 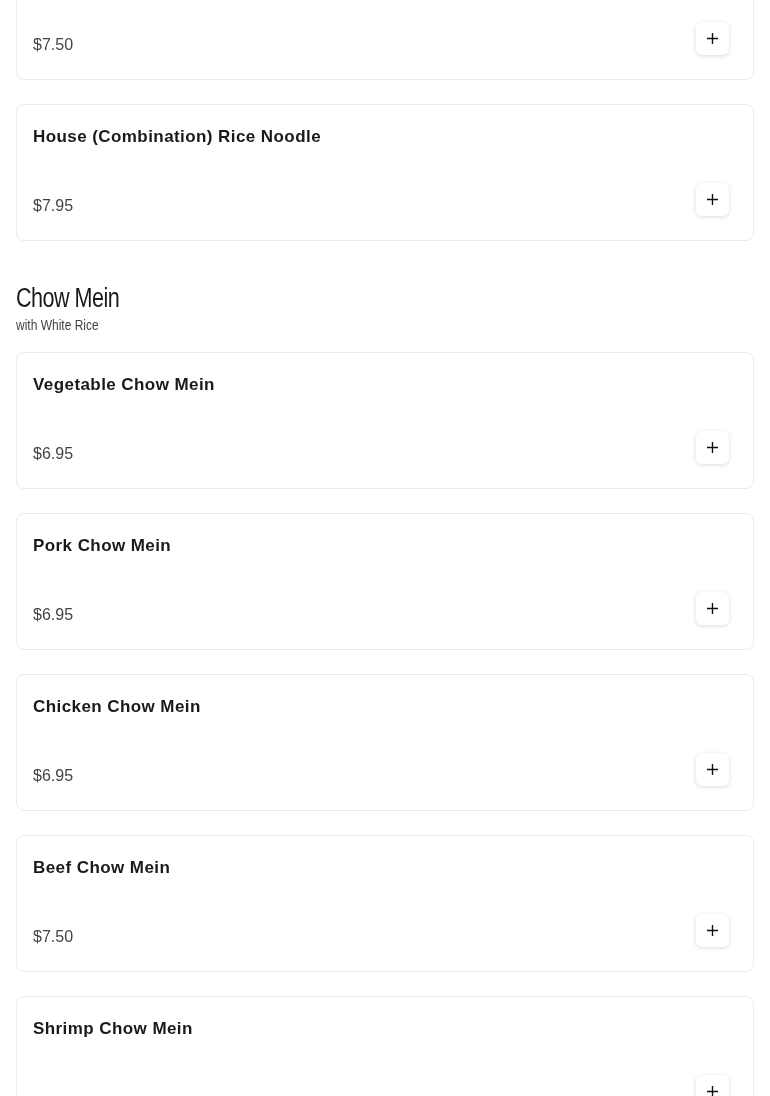 I want to click on menu-item-card: Vegetable Chow Mein $6.95, so click(x=385, y=420).